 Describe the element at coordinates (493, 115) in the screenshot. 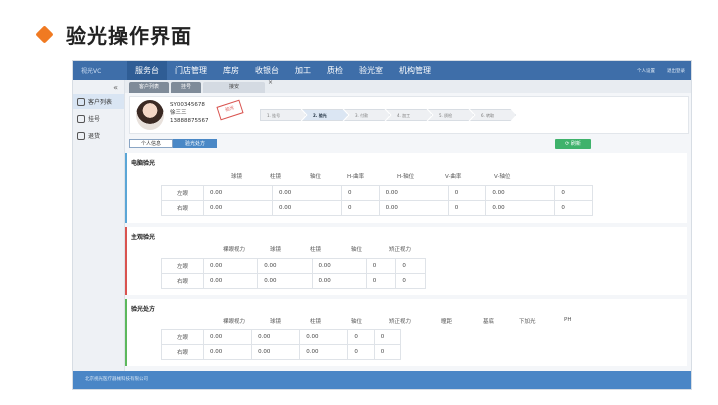

I see `step-pickup: 6. 转取` at that location.